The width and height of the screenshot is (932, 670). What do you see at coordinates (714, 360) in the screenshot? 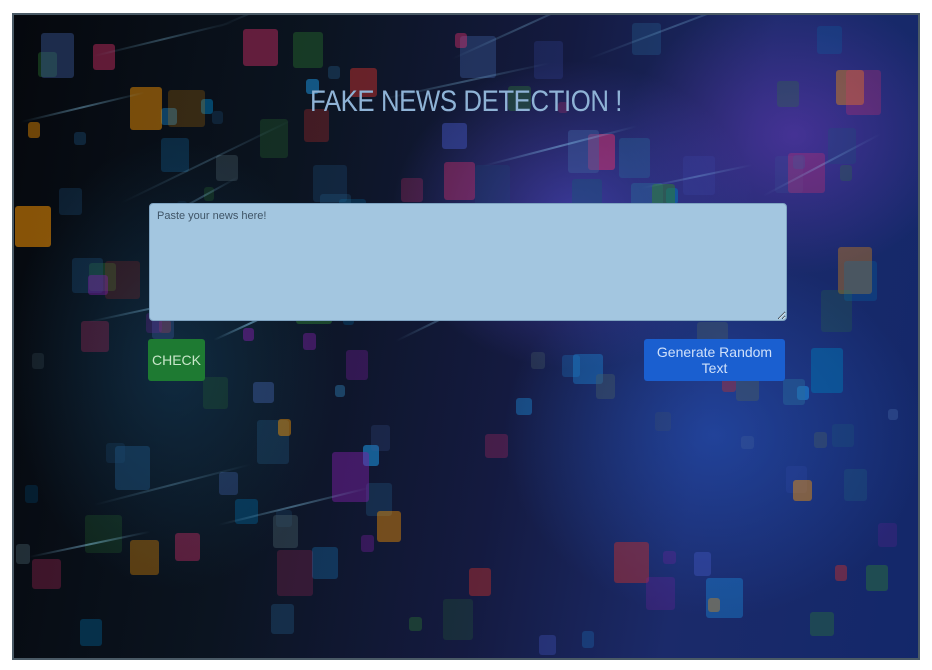
I see `generate-random-text-button: Generate Random Text` at bounding box center [714, 360].